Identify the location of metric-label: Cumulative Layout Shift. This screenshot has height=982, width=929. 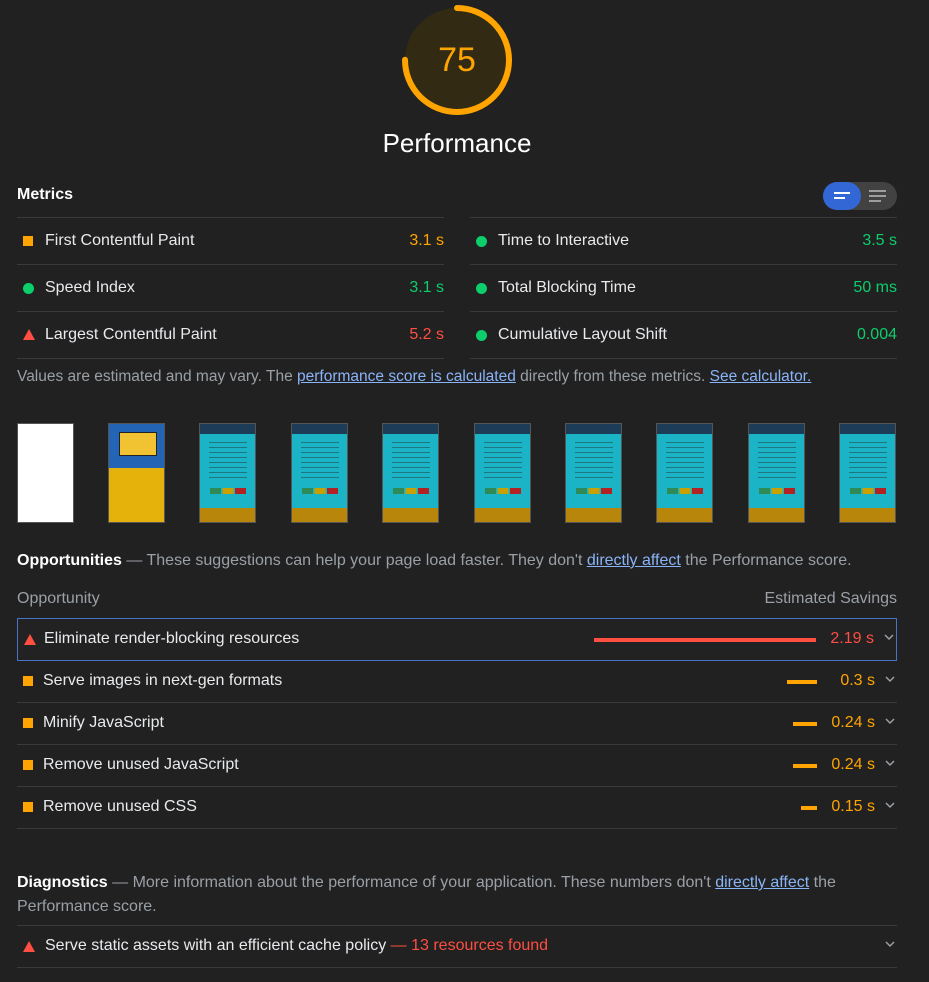
(582, 334).